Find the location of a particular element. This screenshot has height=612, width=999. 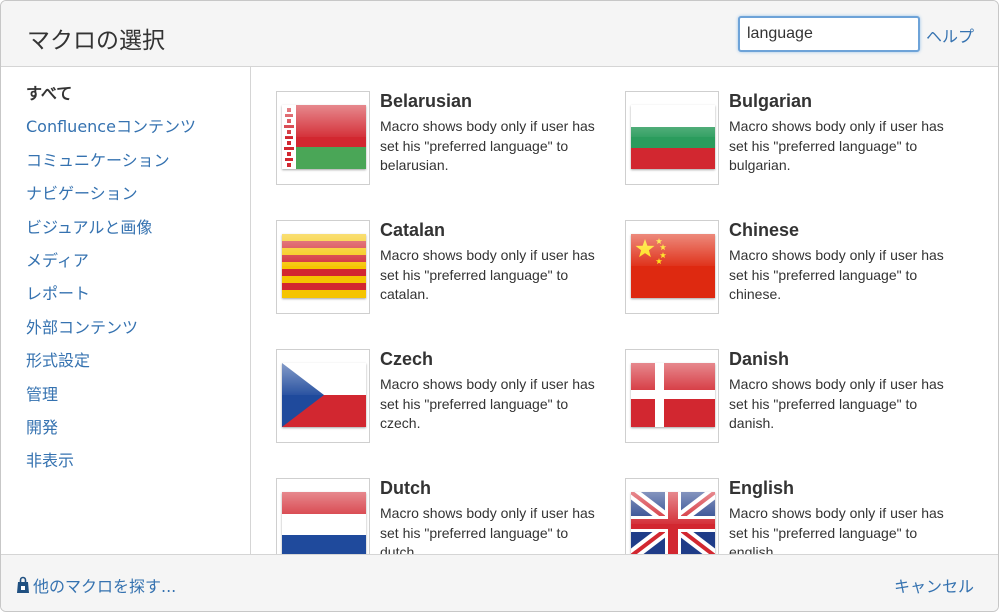

catalonia-flag-icon is located at coordinates (324, 266).